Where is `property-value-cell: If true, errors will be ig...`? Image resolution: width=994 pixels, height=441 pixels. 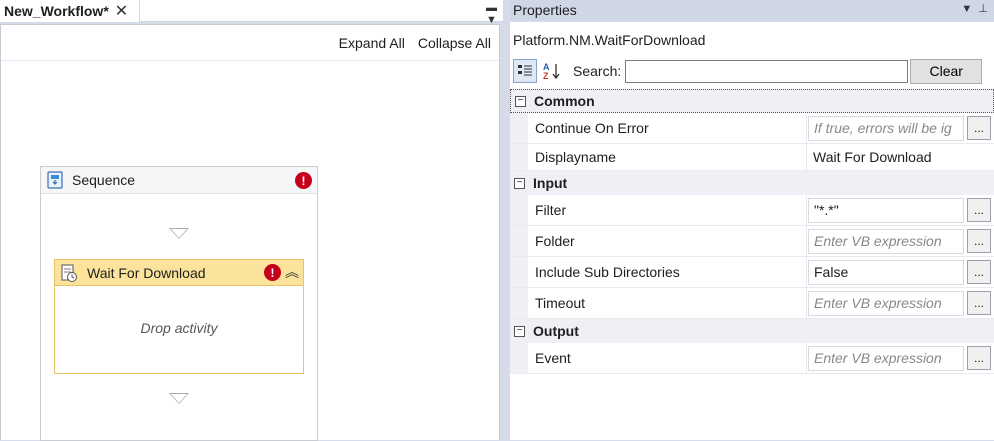 property-value-cell: If true, errors will be ig... is located at coordinates (900, 128).